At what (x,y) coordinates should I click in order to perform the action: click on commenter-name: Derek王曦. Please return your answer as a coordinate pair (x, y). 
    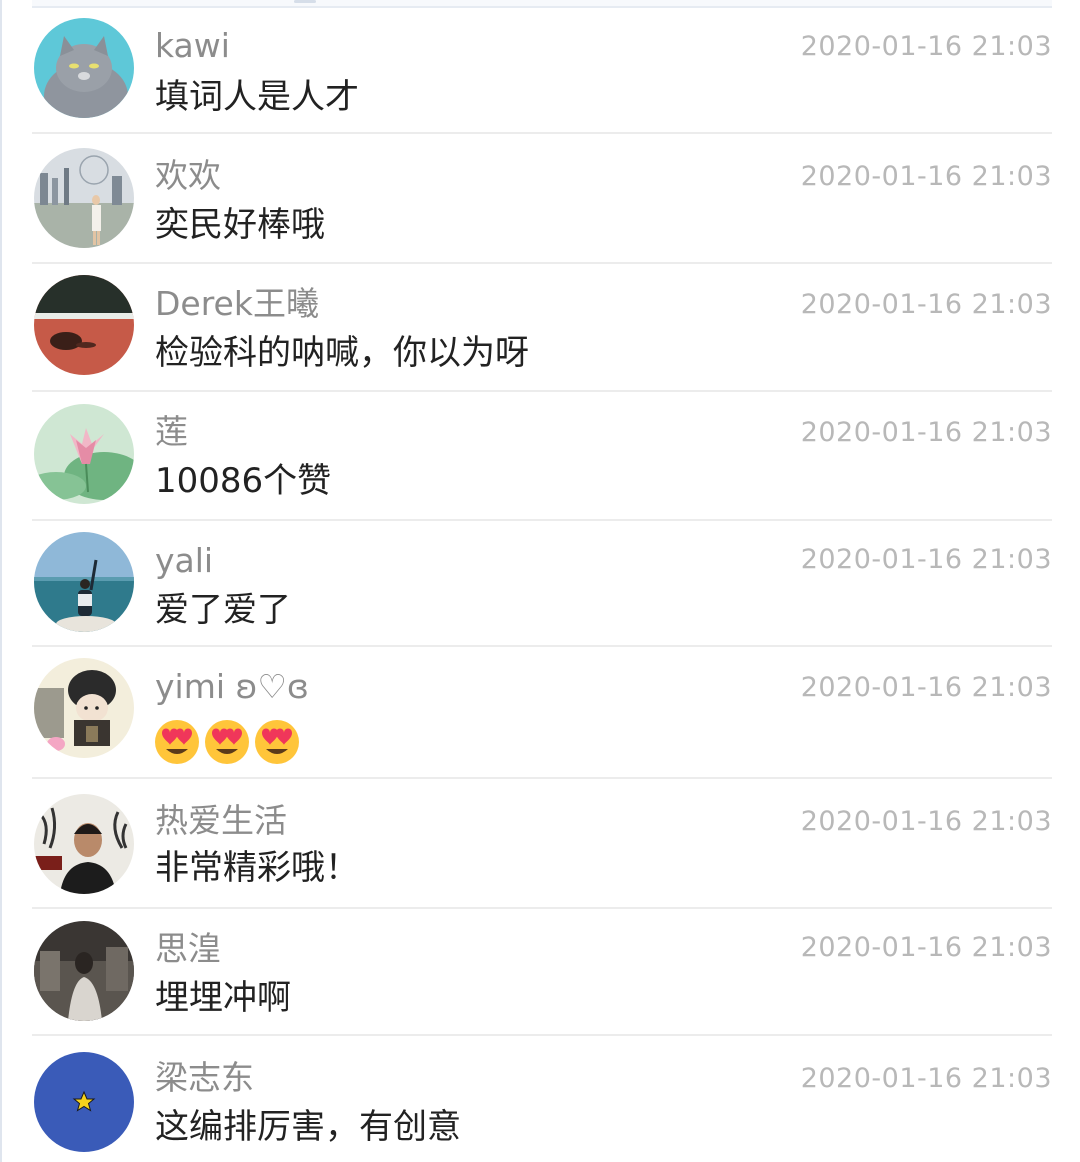
    Looking at the image, I should click on (237, 303).